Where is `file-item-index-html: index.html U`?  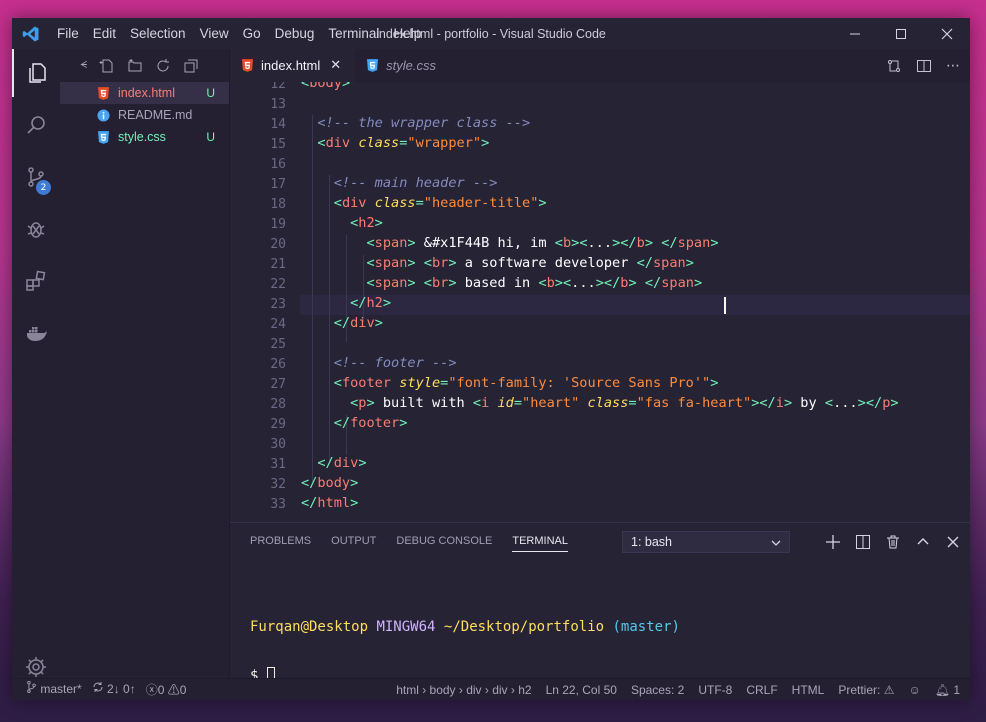 file-item-index-html: index.html U is located at coordinates (144, 93).